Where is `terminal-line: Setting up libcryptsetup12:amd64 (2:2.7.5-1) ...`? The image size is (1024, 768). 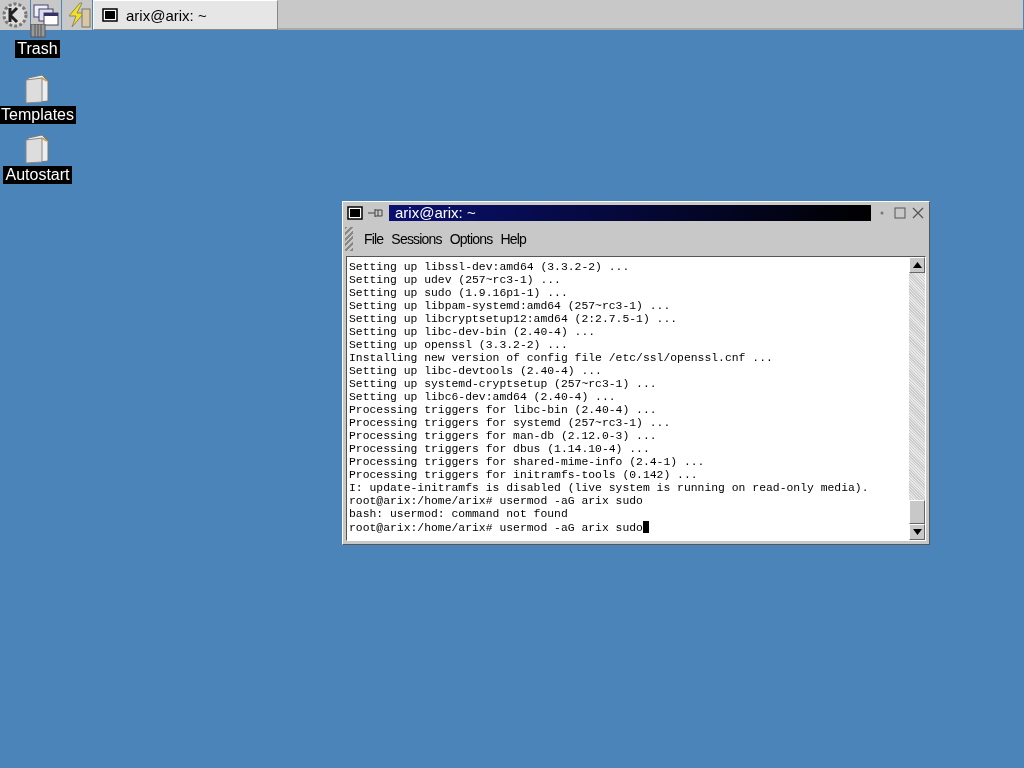 terminal-line: Setting up libcryptsetup12:amd64 (2:2.7.5-1) ... is located at coordinates (514, 319).